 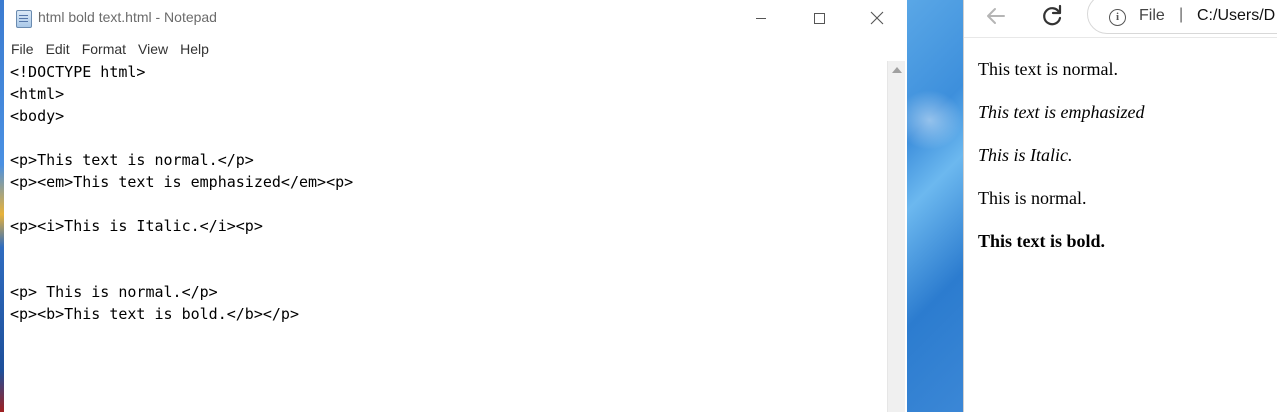 I want to click on code-line-5: <p>This text is normal.</p>, so click(x=132, y=160).